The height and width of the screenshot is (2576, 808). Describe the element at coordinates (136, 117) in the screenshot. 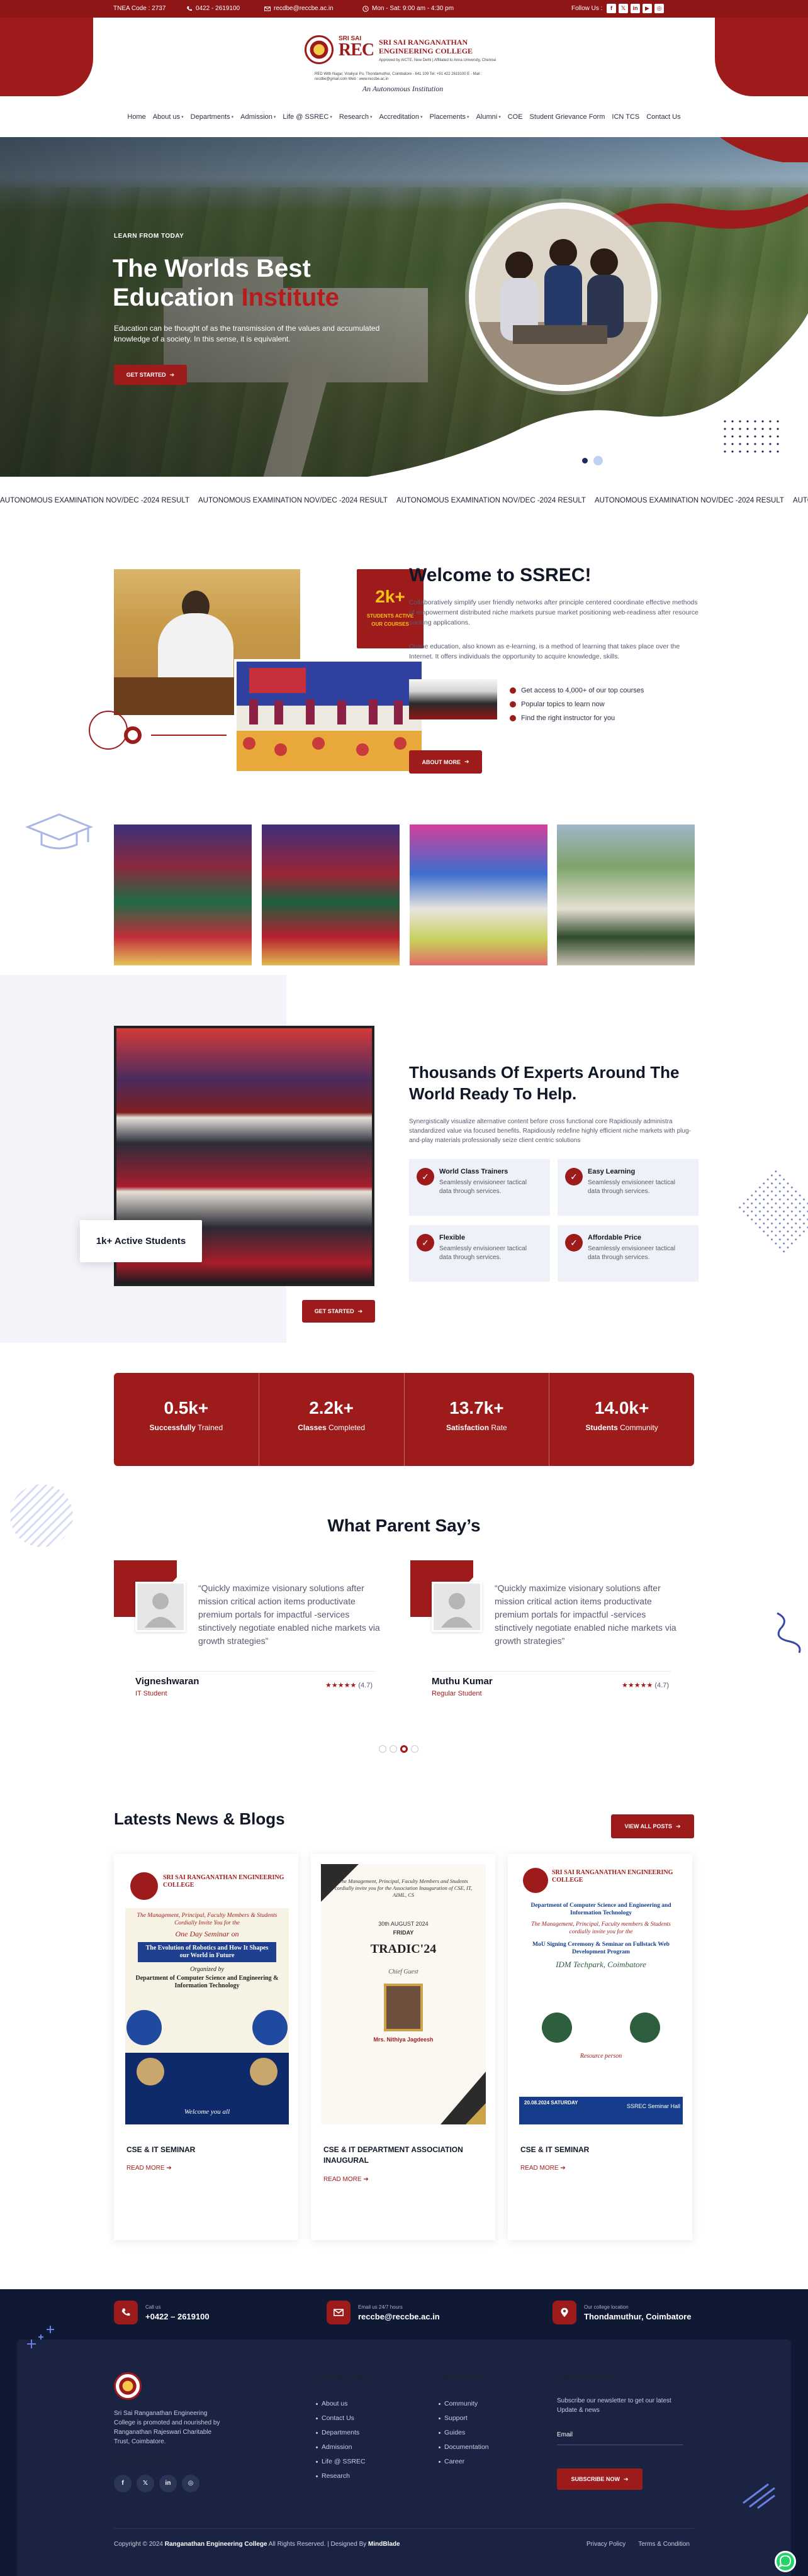

I see `nav-item: Home` at that location.